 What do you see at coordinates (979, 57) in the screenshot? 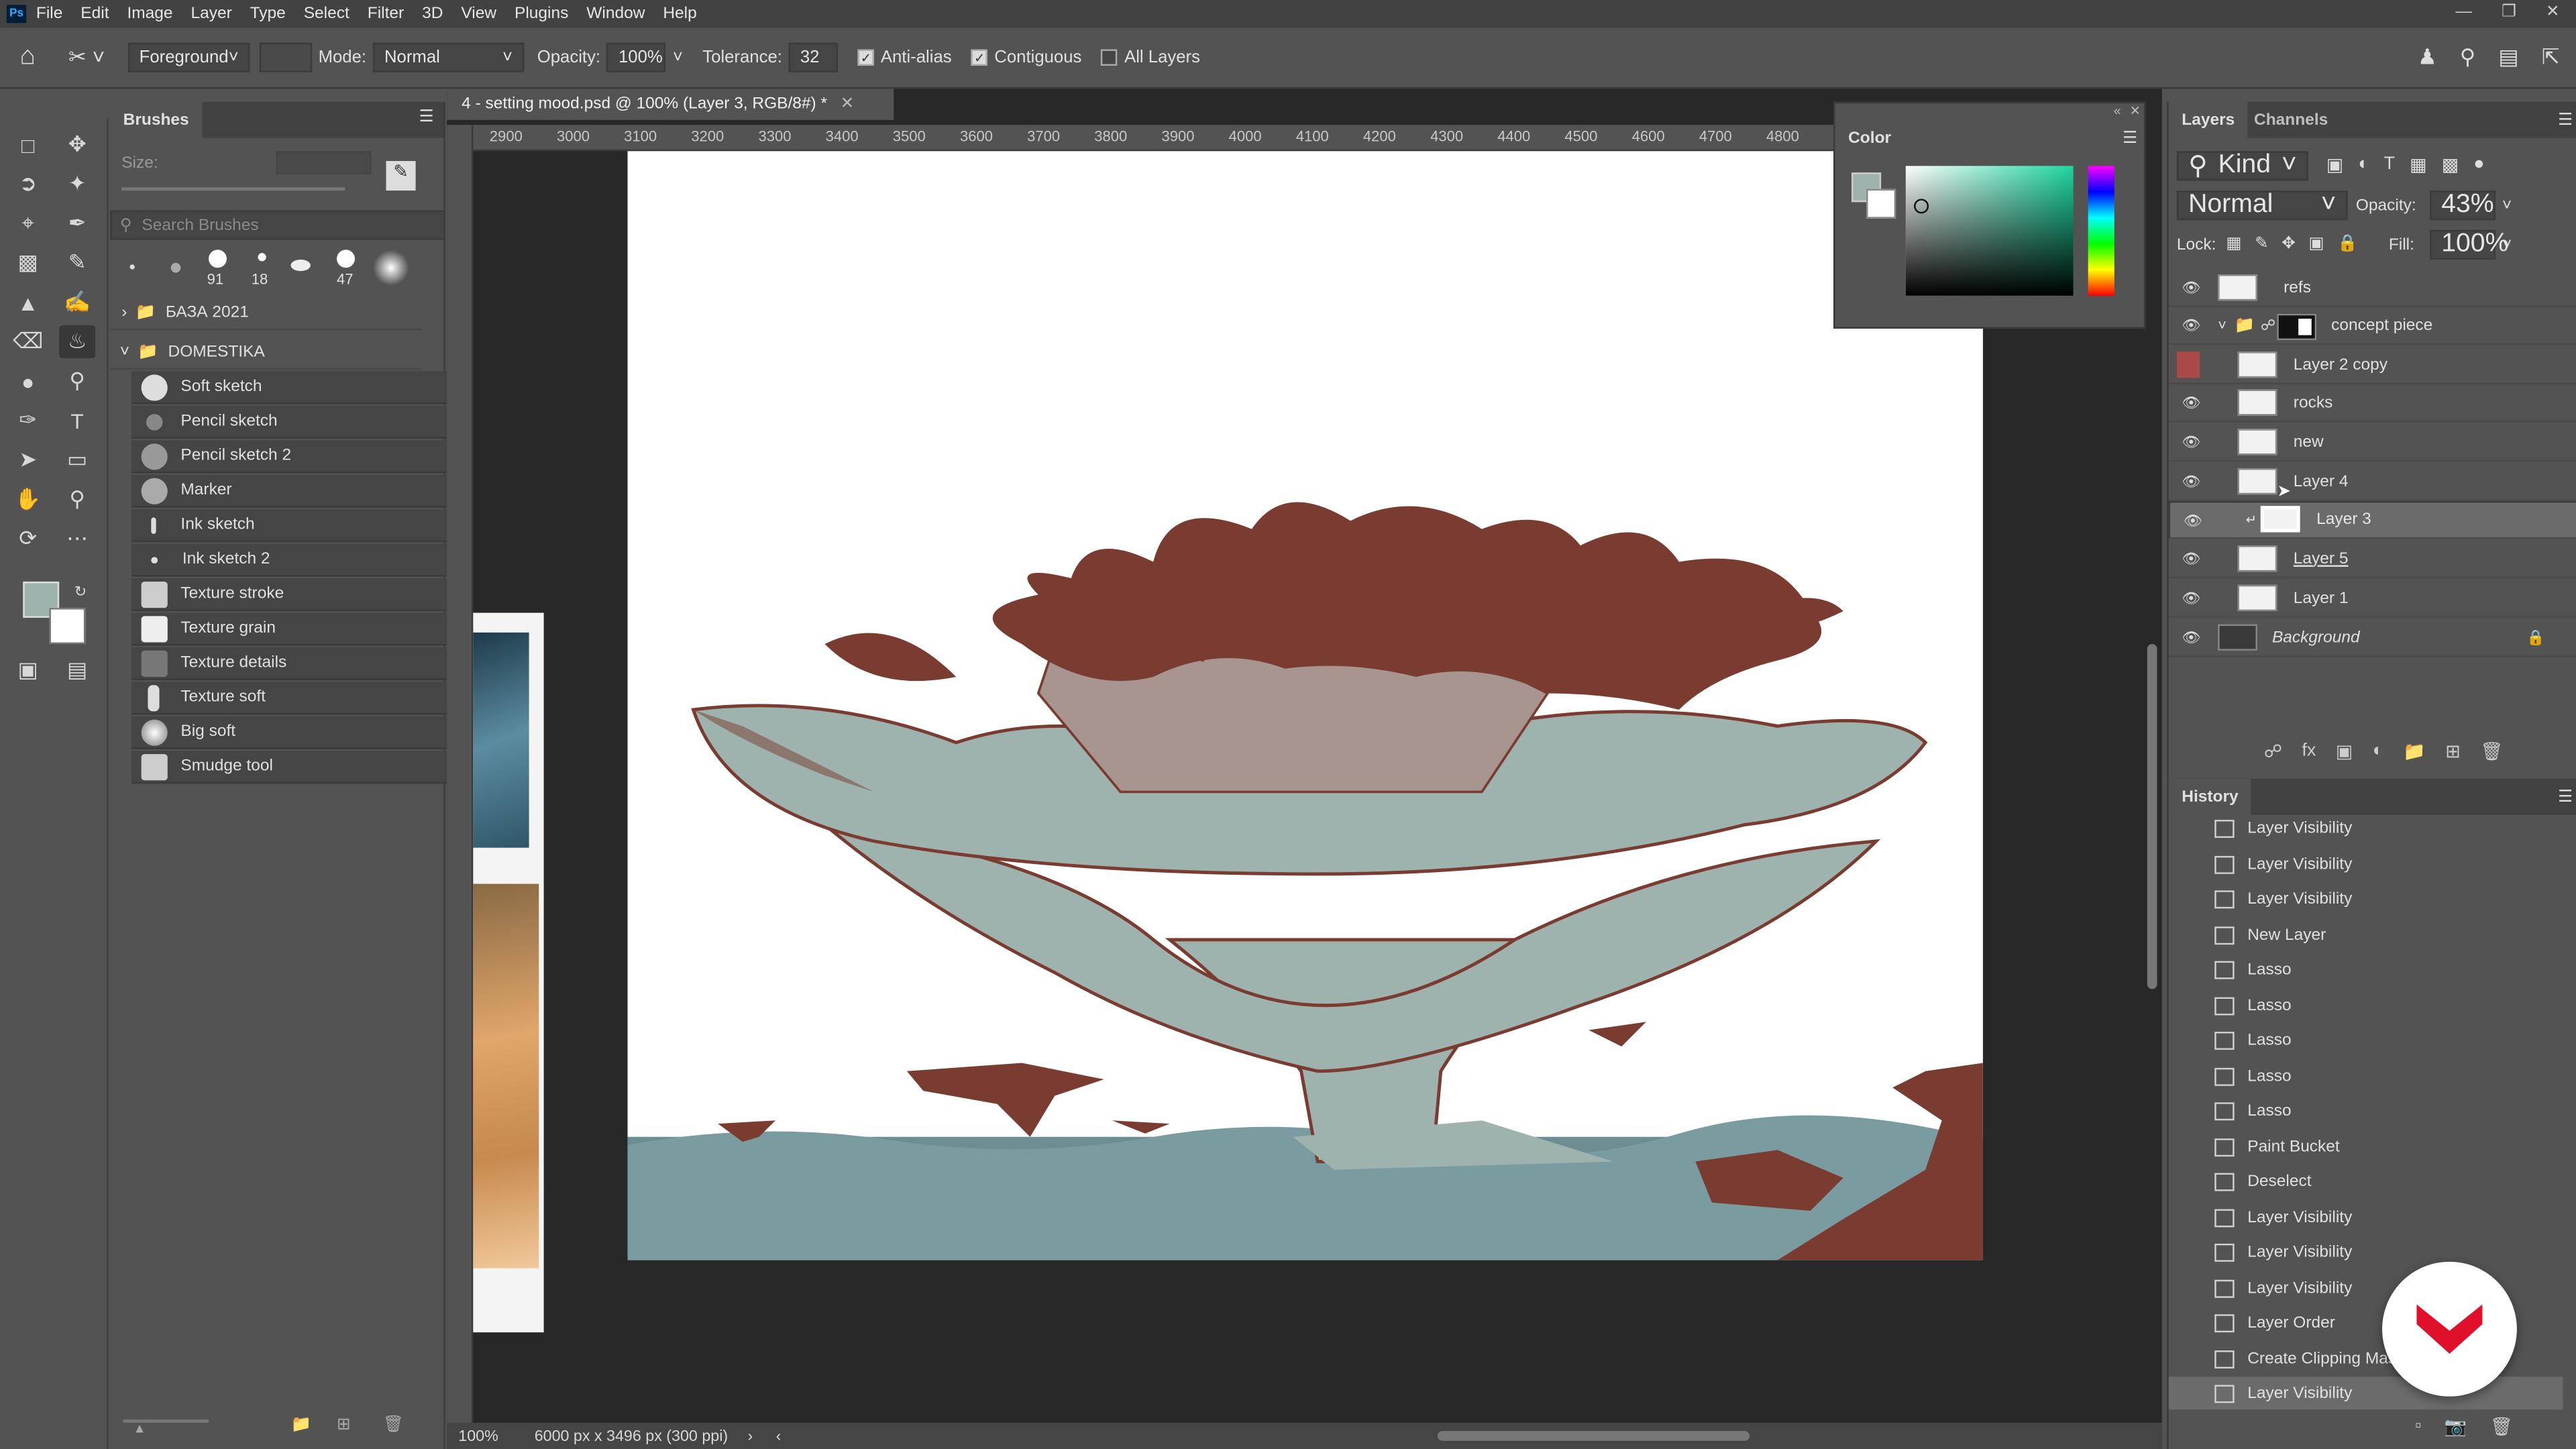
I see `contiguous-checkbox: ✓` at bounding box center [979, 57].